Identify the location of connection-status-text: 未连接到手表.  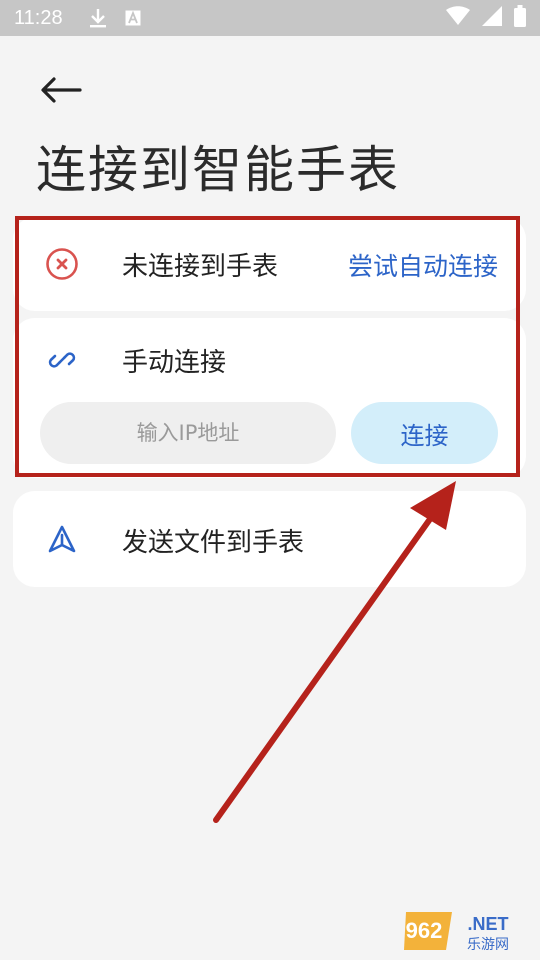
(200, 267).